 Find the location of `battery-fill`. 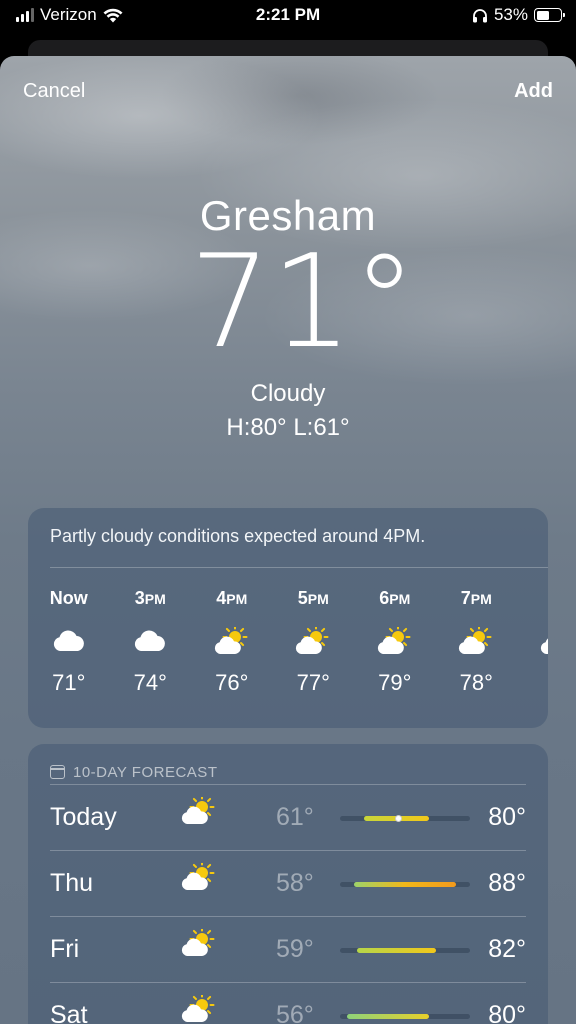

battery-fill is located at coordinates (542, 15).